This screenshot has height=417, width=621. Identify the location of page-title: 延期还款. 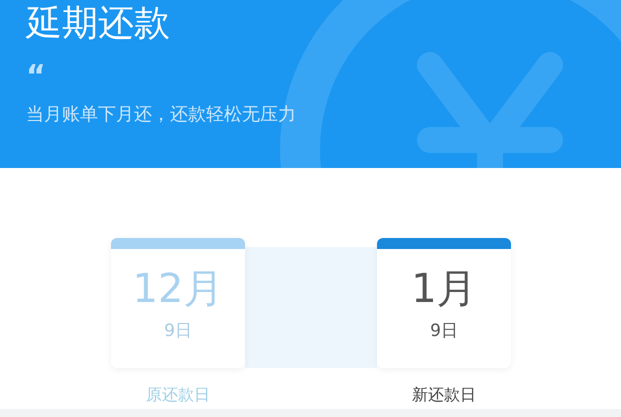
(98, 22).